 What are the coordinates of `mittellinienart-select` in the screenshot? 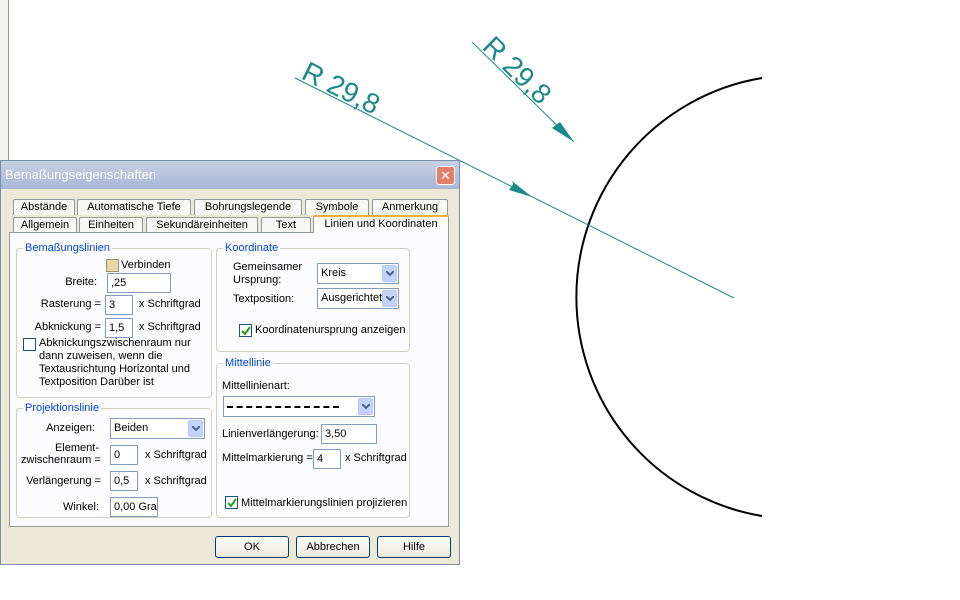 It's located at (299, 406).